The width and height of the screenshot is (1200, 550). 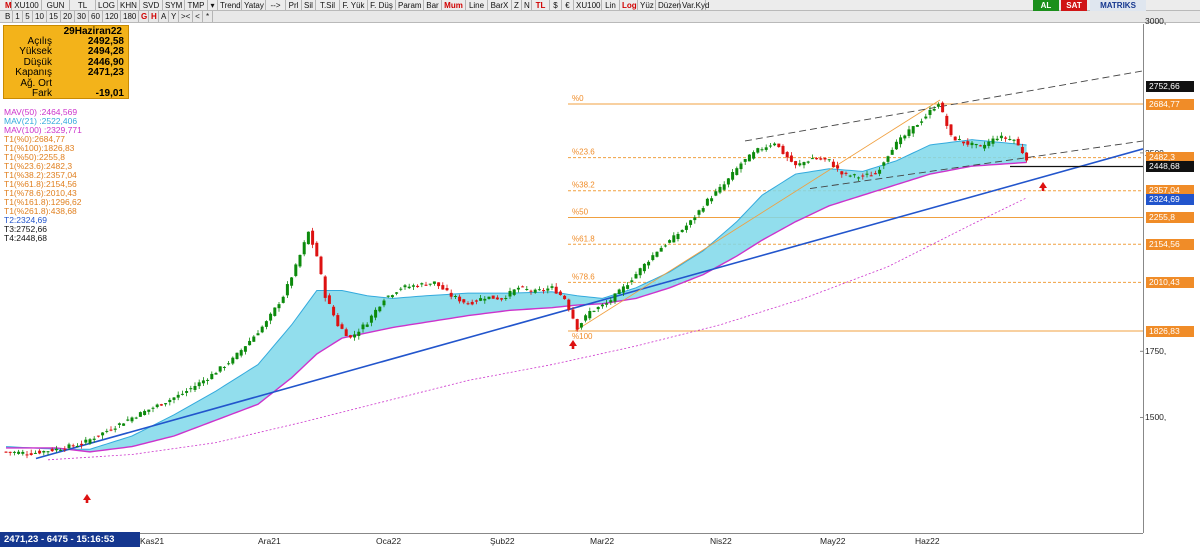 What do you see at coordinates (410, 5) in the screenshot?
I see `toolbar-button-18: Param` at bounding box center [410, 5].